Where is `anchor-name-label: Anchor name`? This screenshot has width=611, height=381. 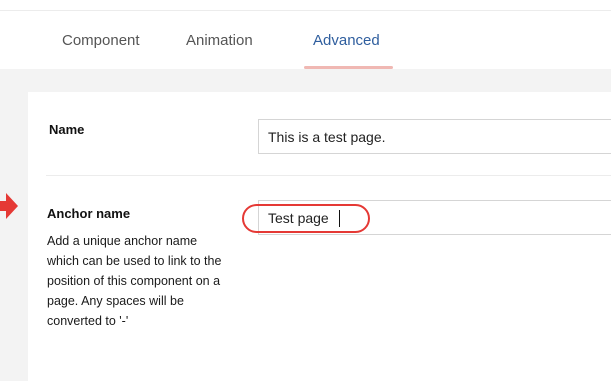 anchor-name-label: Anchor name is located at coordinates (89, 213).